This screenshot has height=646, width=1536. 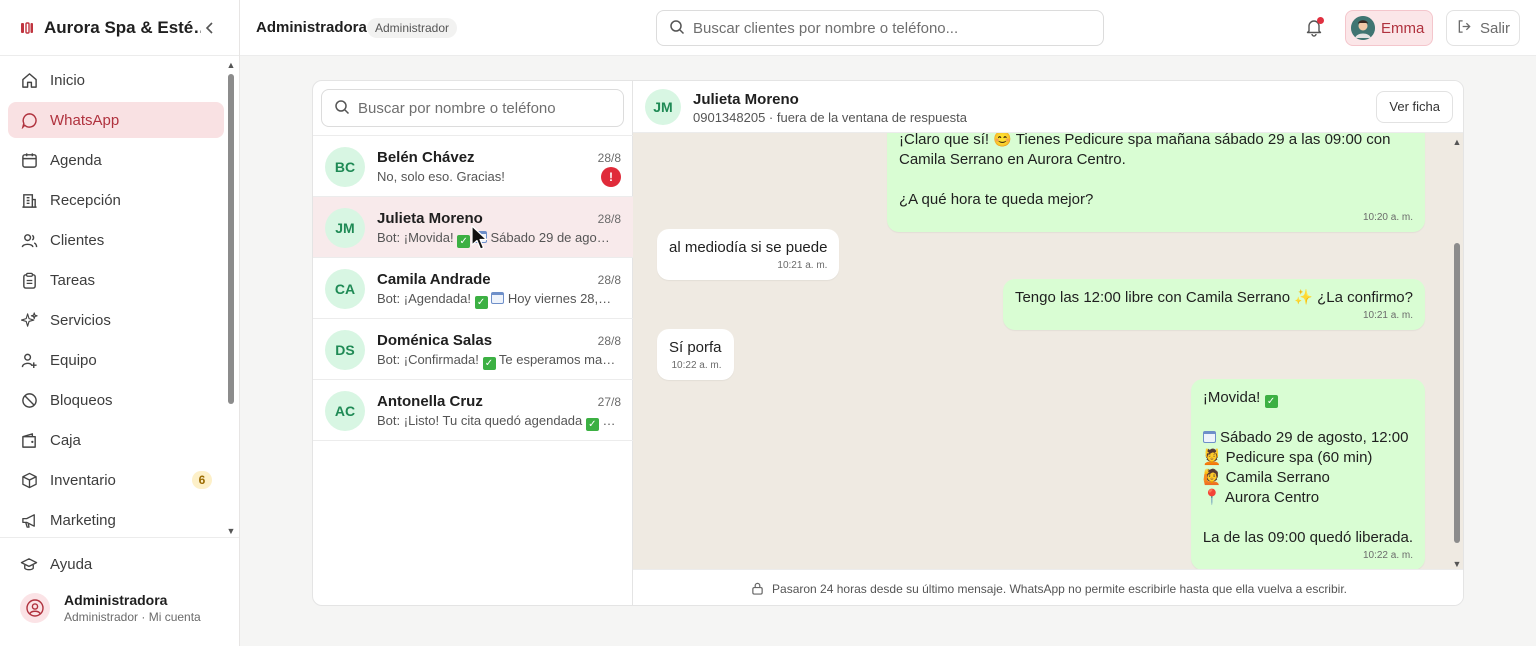 I want to click on message-bubble-incoming: Sí porfa 10:22 a. m., so click(x=695, y=354).